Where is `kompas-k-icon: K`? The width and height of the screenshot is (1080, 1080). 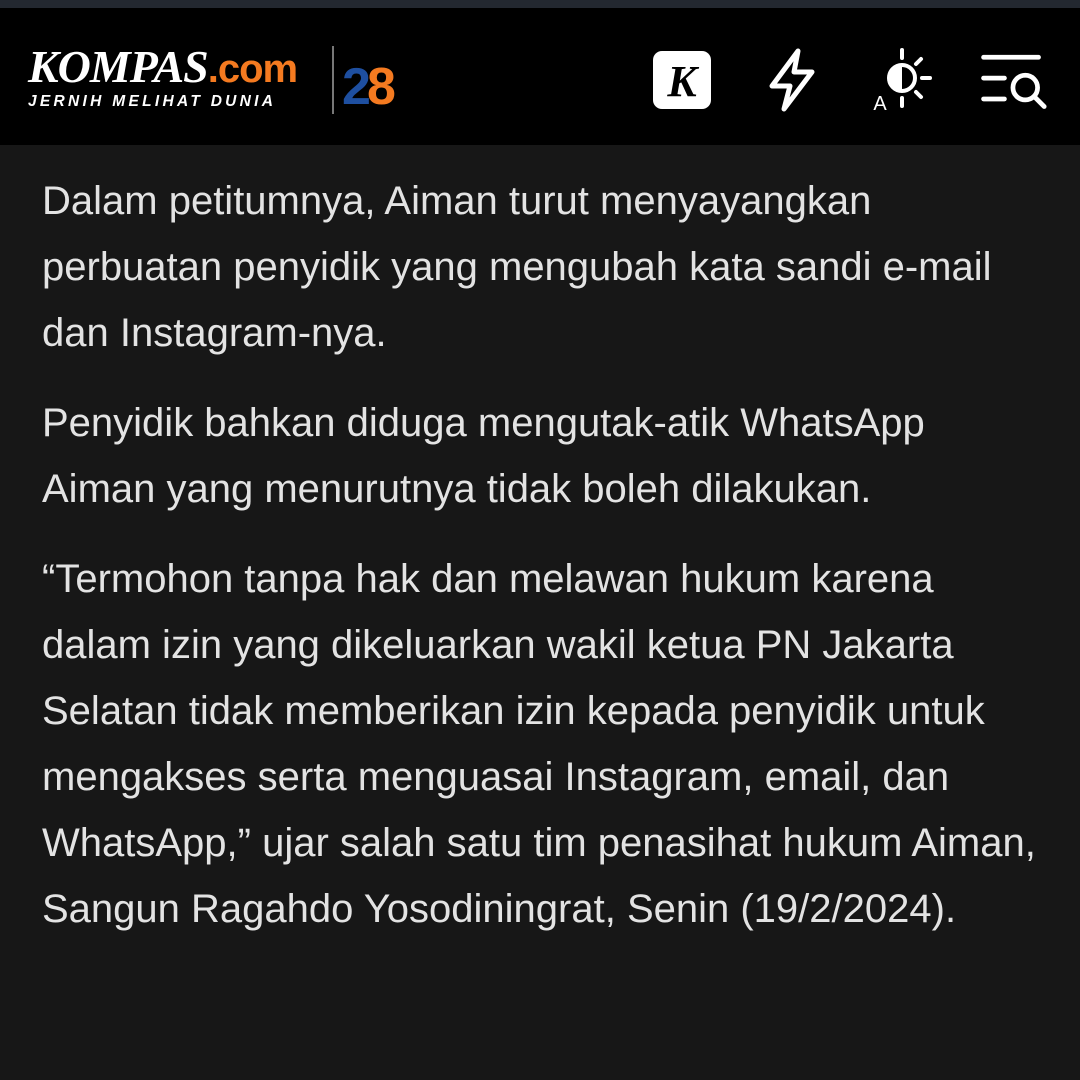 kompas-k-icon: K is located at coordinates (682, 80).